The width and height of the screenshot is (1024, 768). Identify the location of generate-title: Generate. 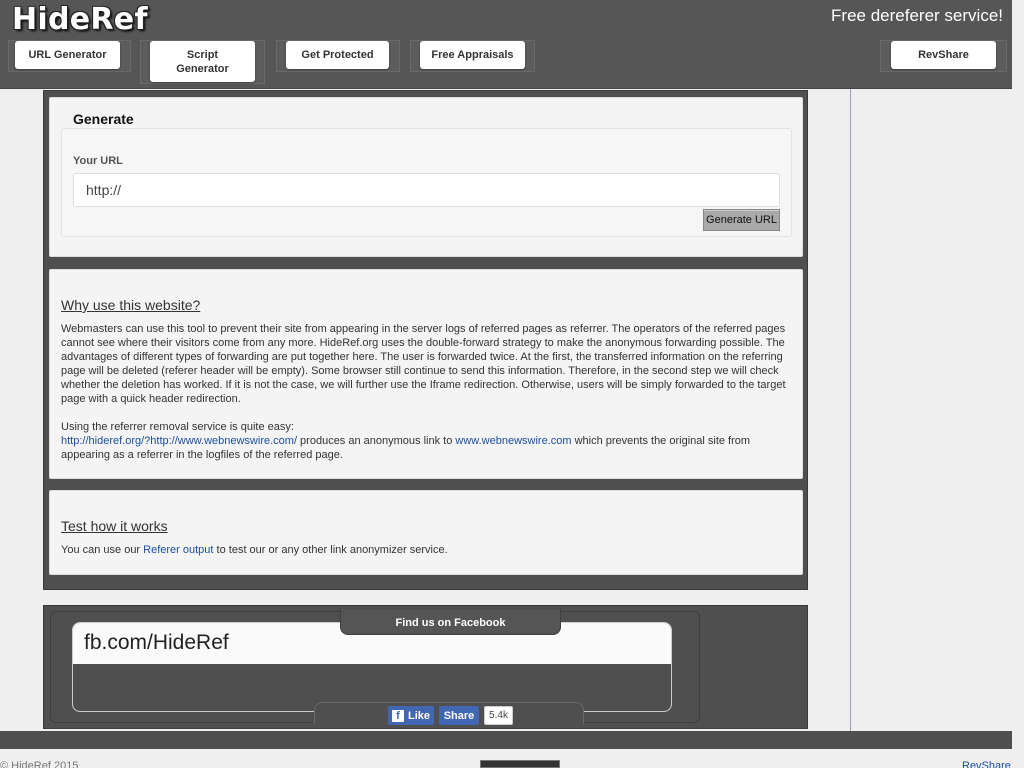
(103, 119).